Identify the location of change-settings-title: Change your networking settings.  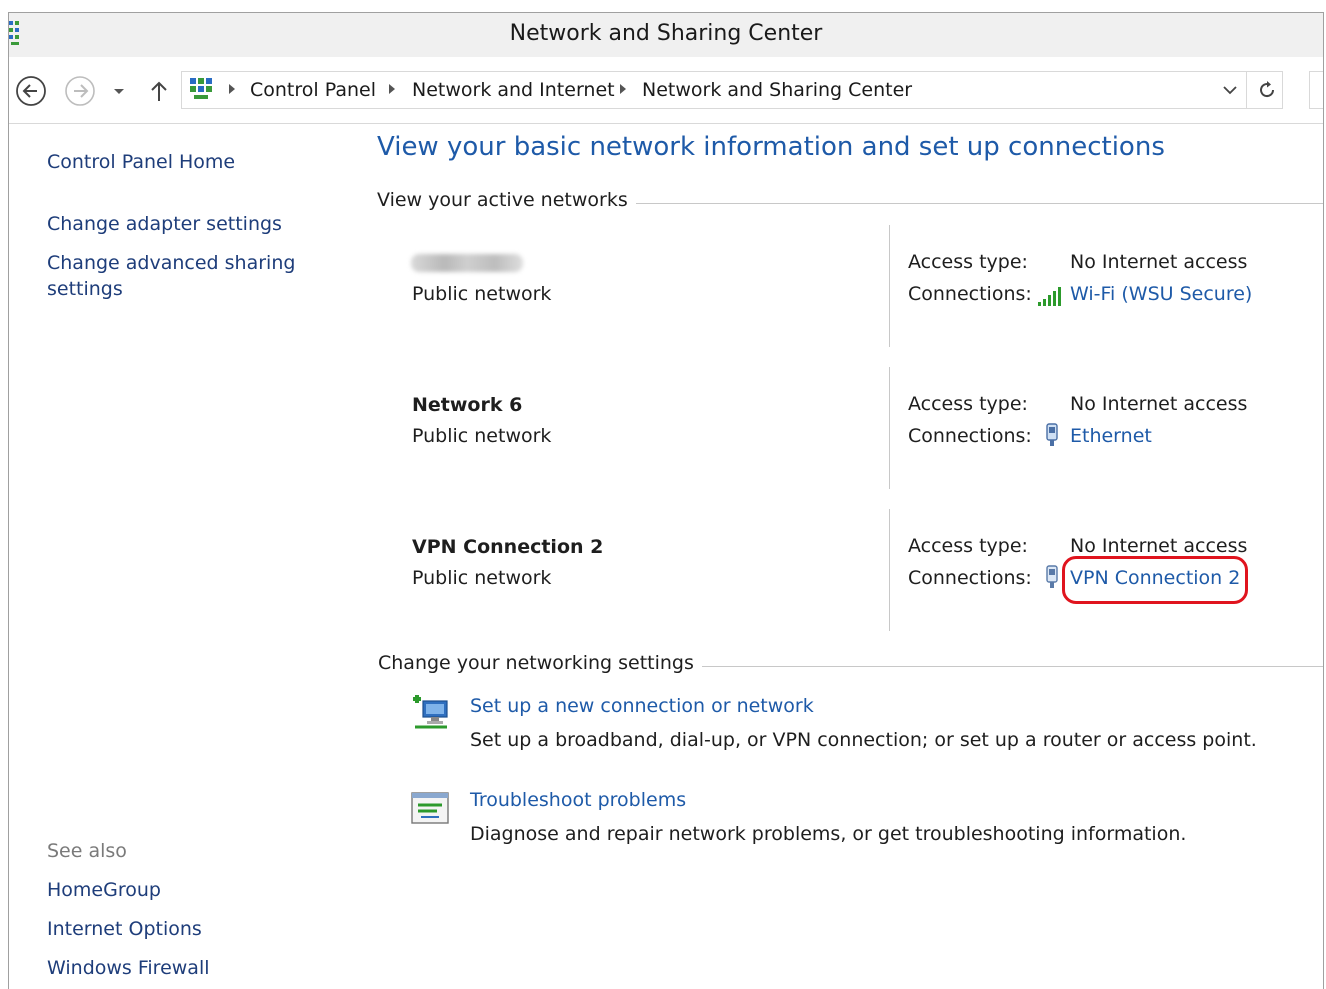
(540, 663).